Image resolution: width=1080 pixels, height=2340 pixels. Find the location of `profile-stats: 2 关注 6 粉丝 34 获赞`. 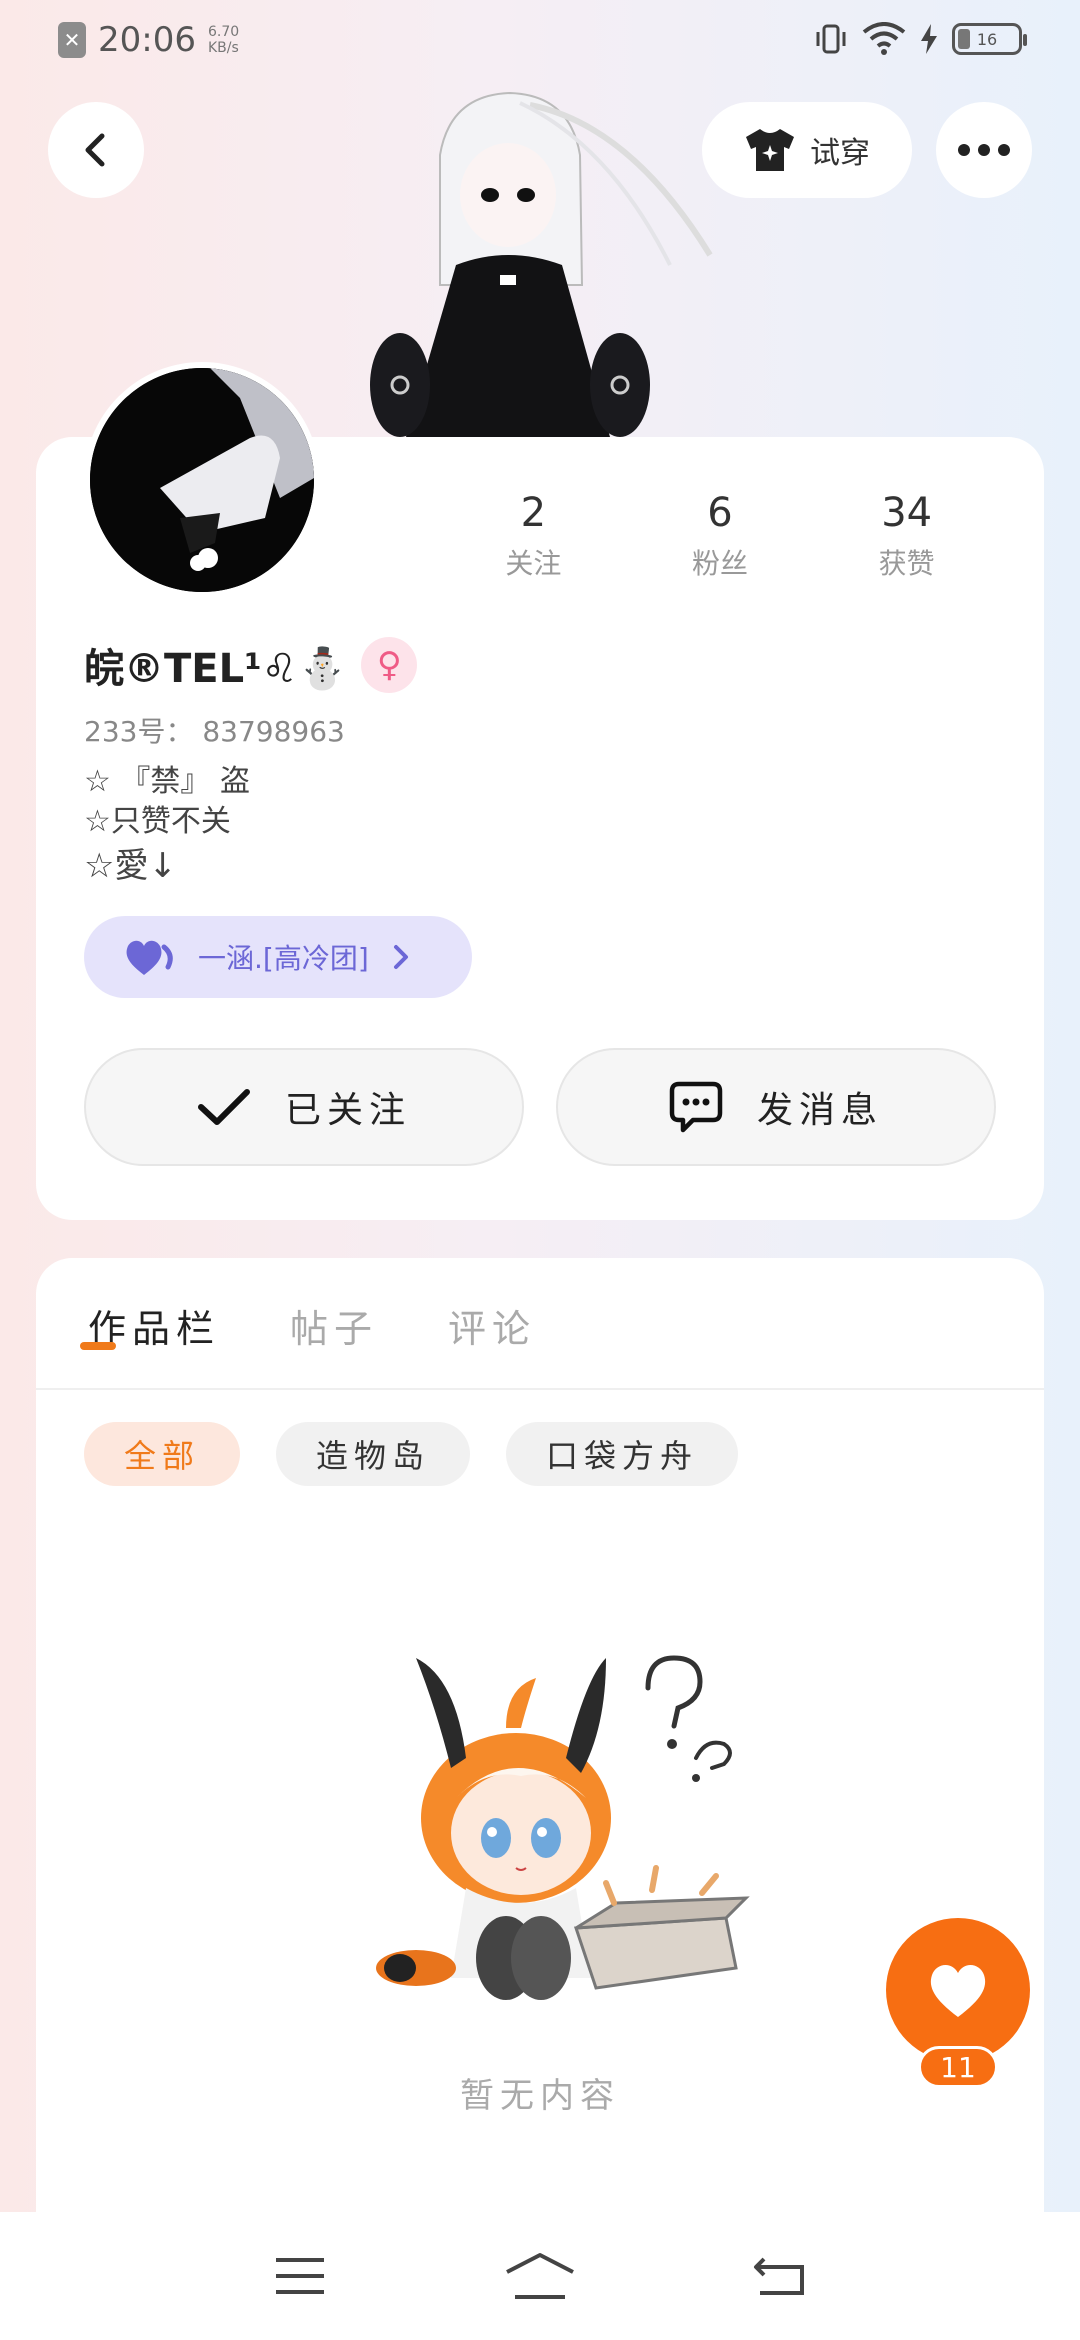

profile-stats: 2 关注 6 粉丝 34 获赞 is located at coordinates (720, 540).